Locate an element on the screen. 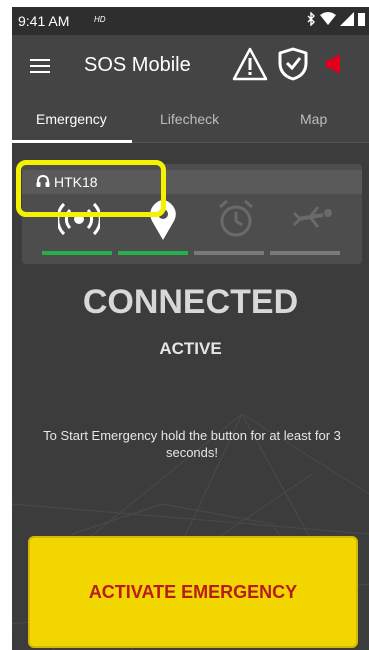 The width and height of the screenshot is (369, 650). man-down-status-bar is located at coordinates (305, 253).